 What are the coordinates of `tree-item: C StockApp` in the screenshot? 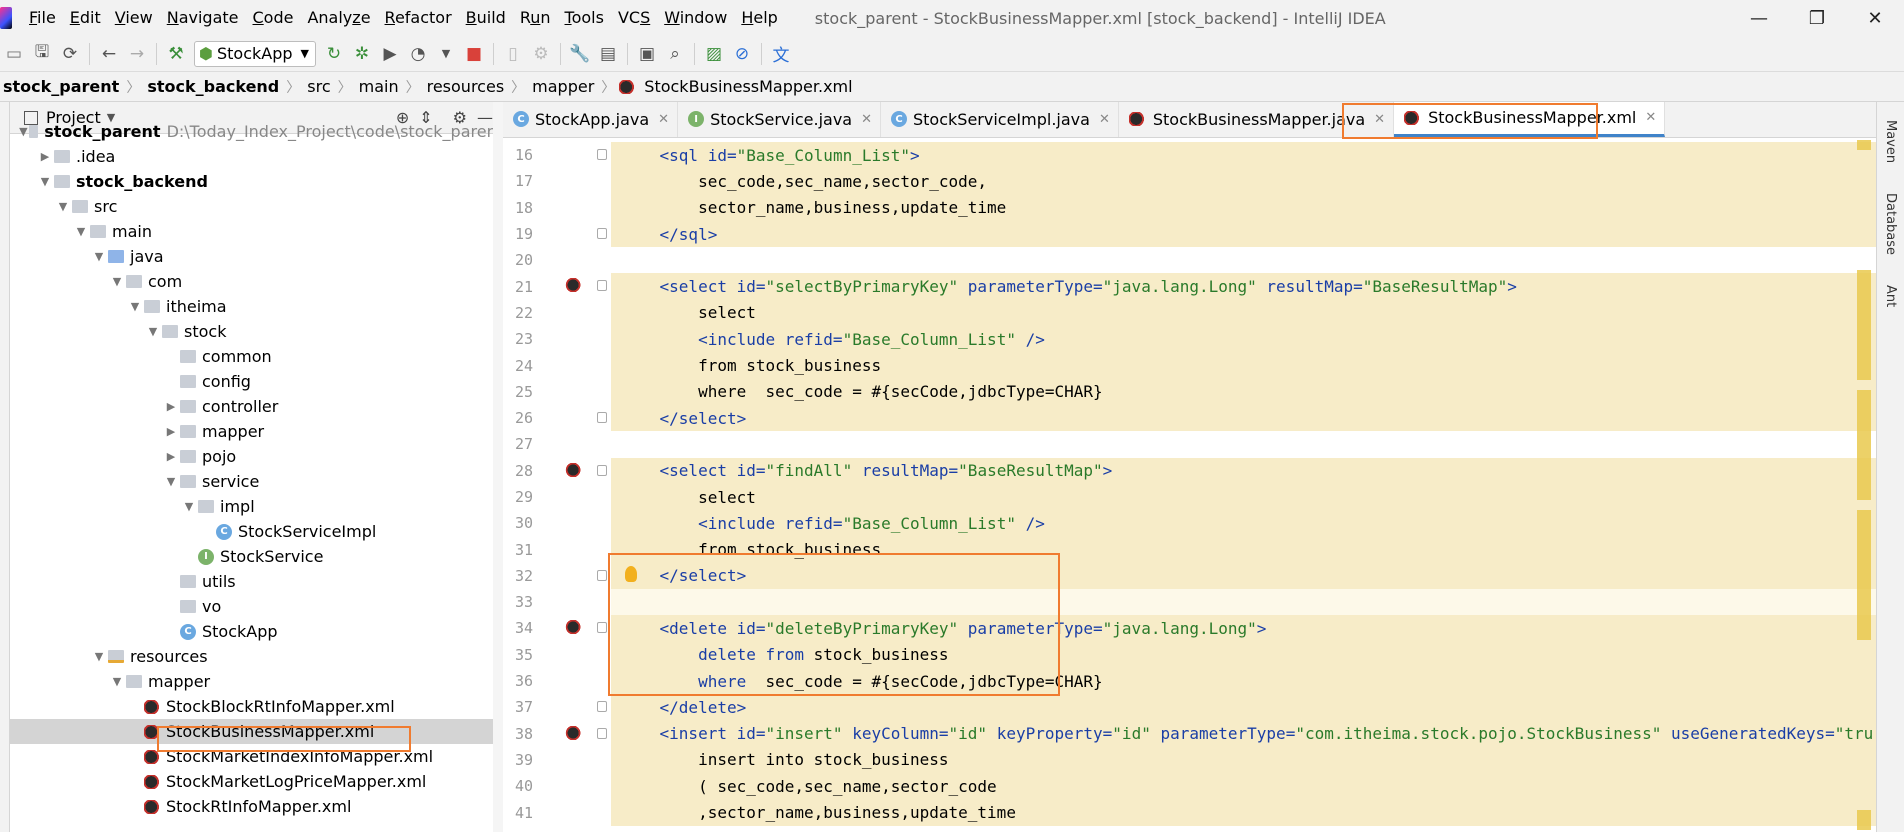 It's located at (256, 631).